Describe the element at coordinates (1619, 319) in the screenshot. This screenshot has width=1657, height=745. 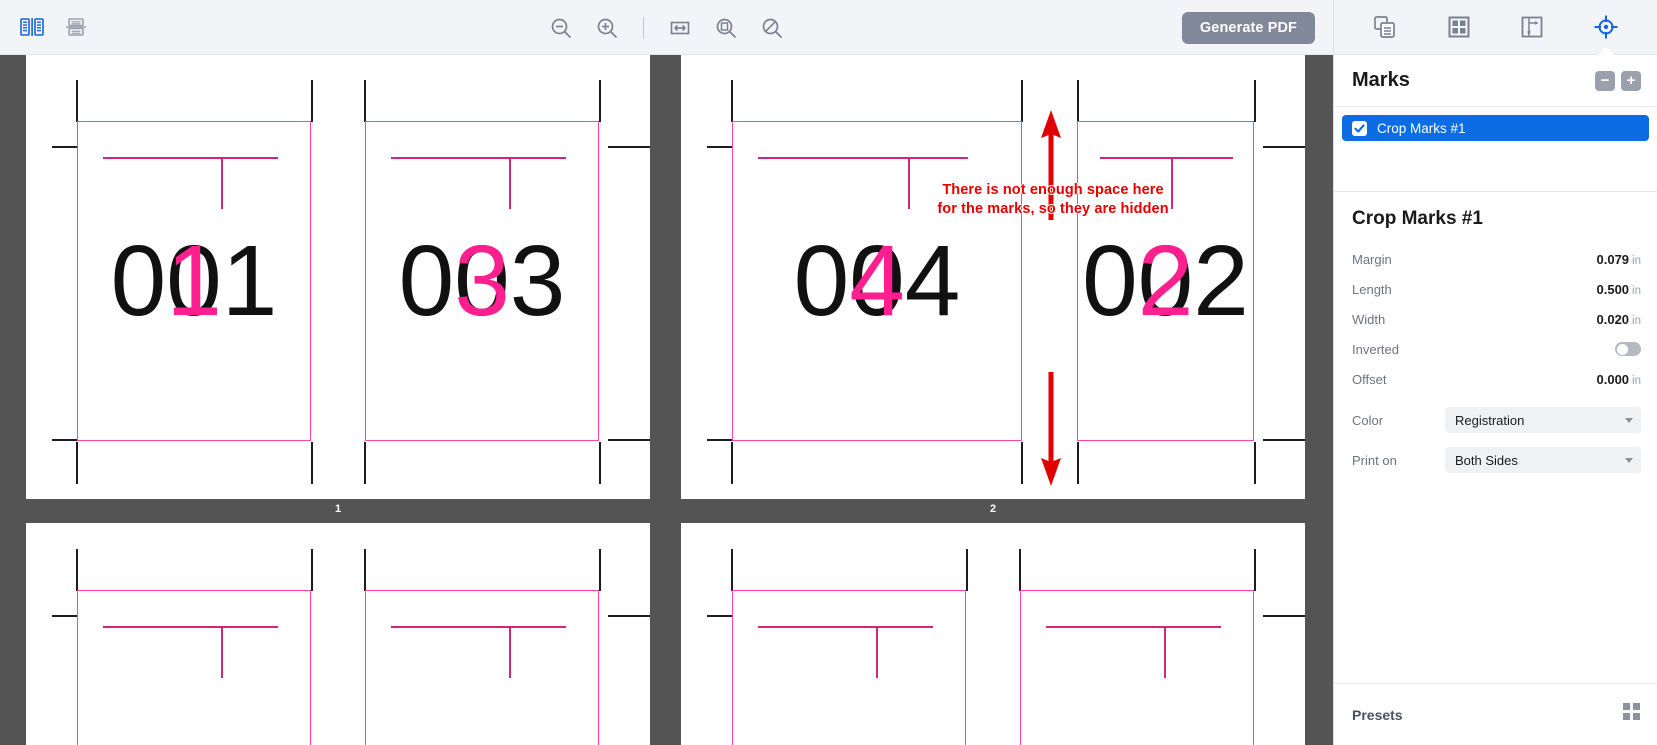
I see `property-value: 0.020 in` at that location.